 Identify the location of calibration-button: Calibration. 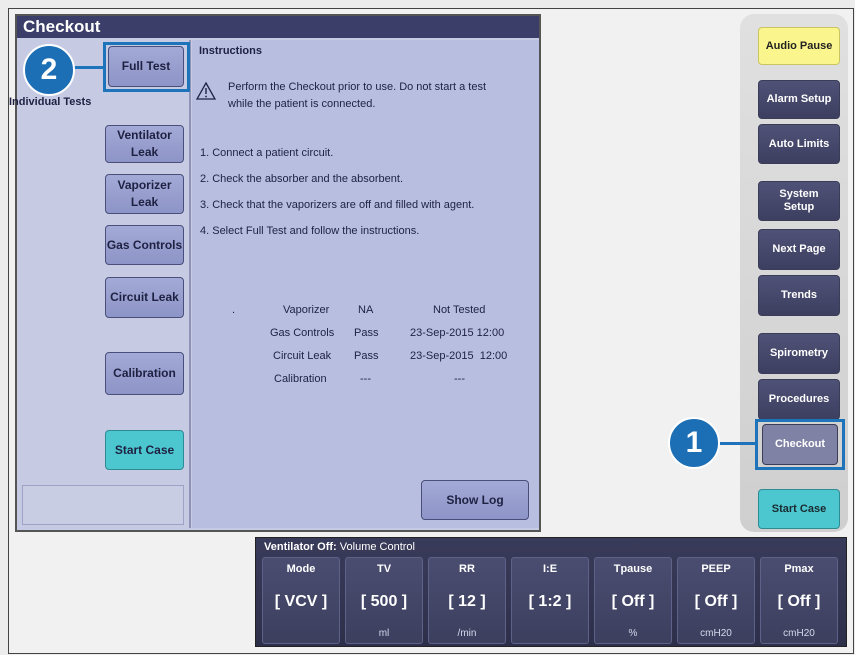
(144, 373).